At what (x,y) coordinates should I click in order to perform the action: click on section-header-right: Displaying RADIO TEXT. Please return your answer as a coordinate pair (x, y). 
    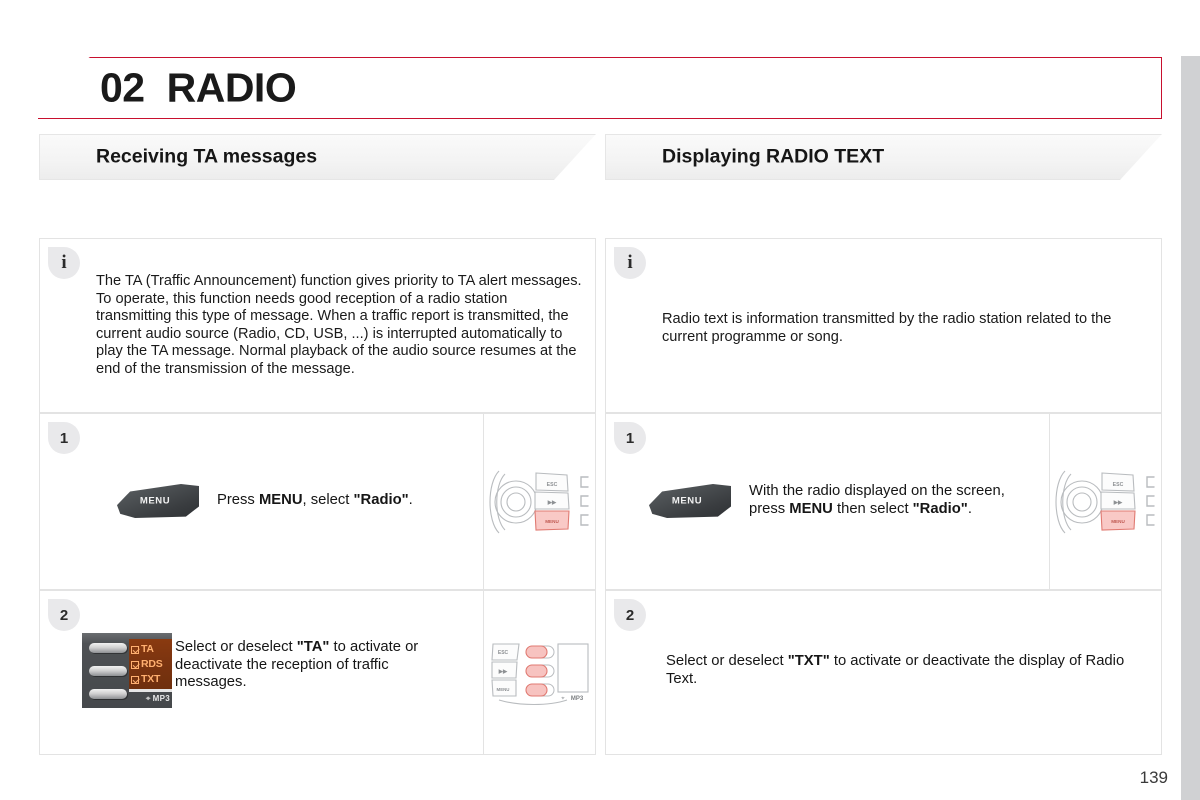
    Looking at the image, I should click on (883, 157).